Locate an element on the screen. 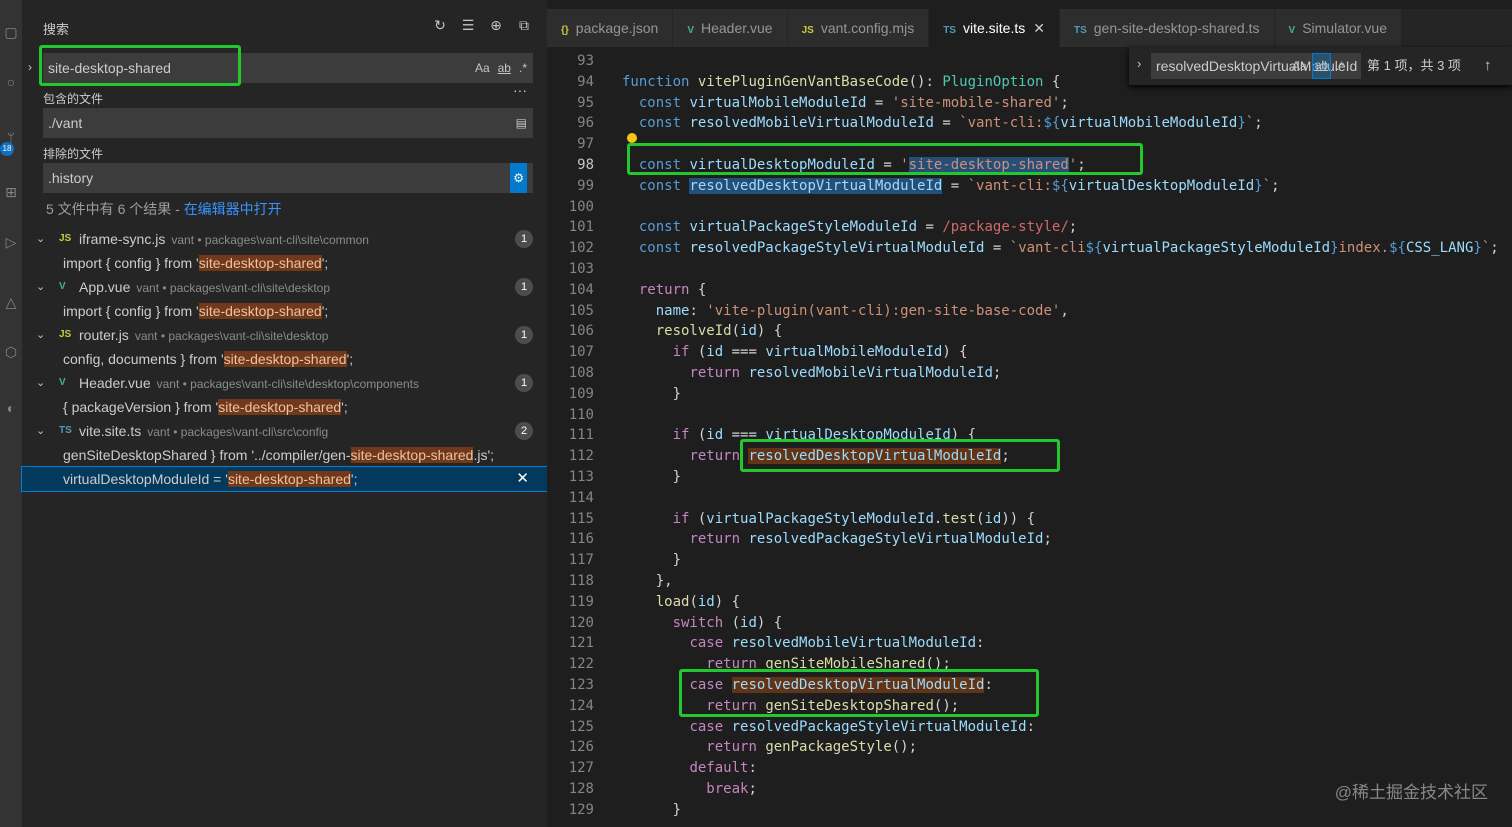  code-line: 110 is located at coordinates (1029, 415).